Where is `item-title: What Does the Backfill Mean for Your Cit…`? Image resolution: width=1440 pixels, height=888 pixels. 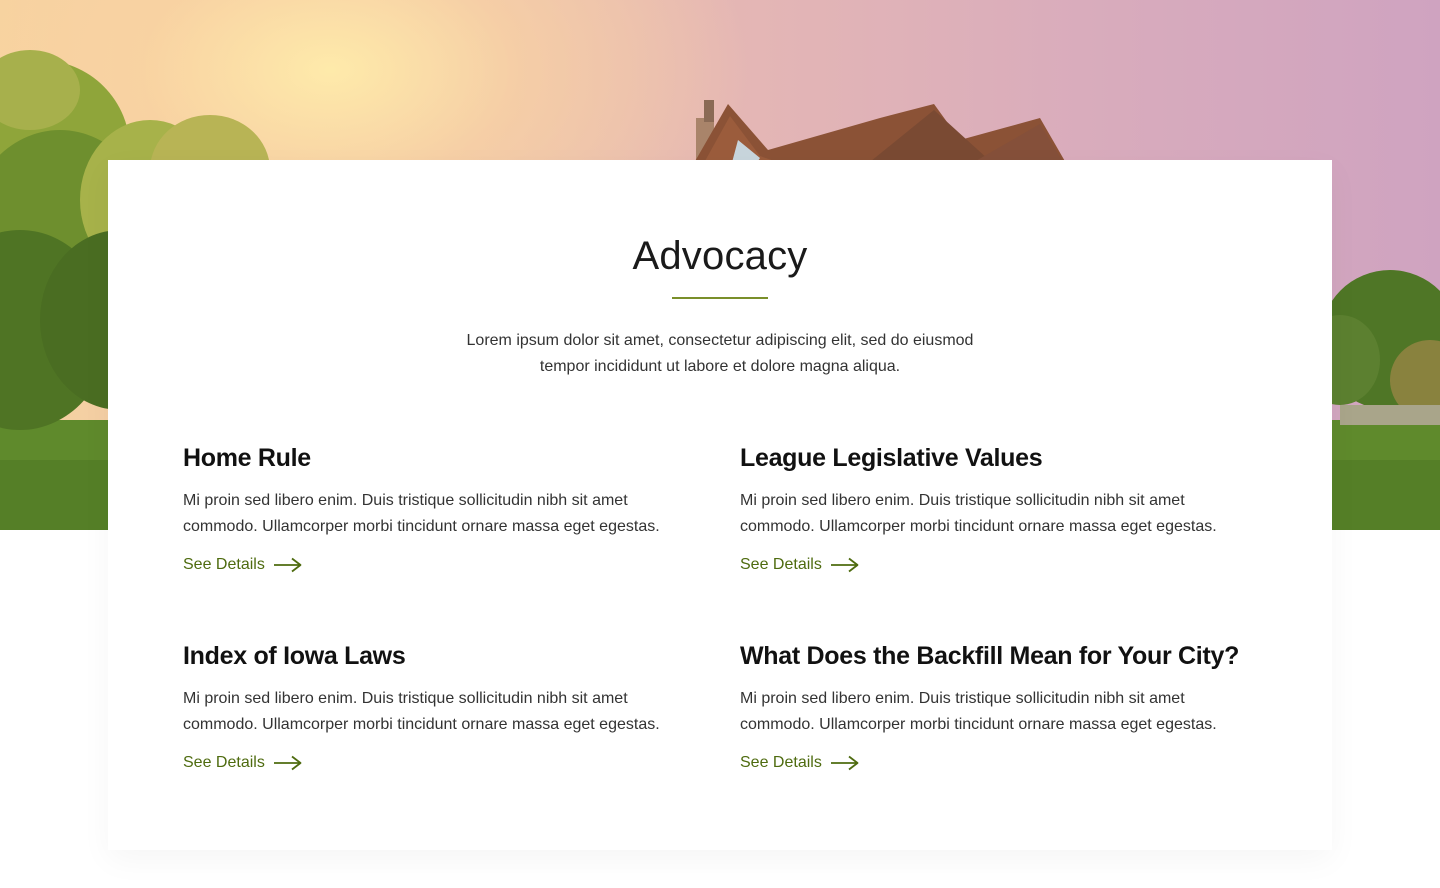 item-title: What Does the Backfill Mean for Your Cit… is located at coordinates (990, 656).